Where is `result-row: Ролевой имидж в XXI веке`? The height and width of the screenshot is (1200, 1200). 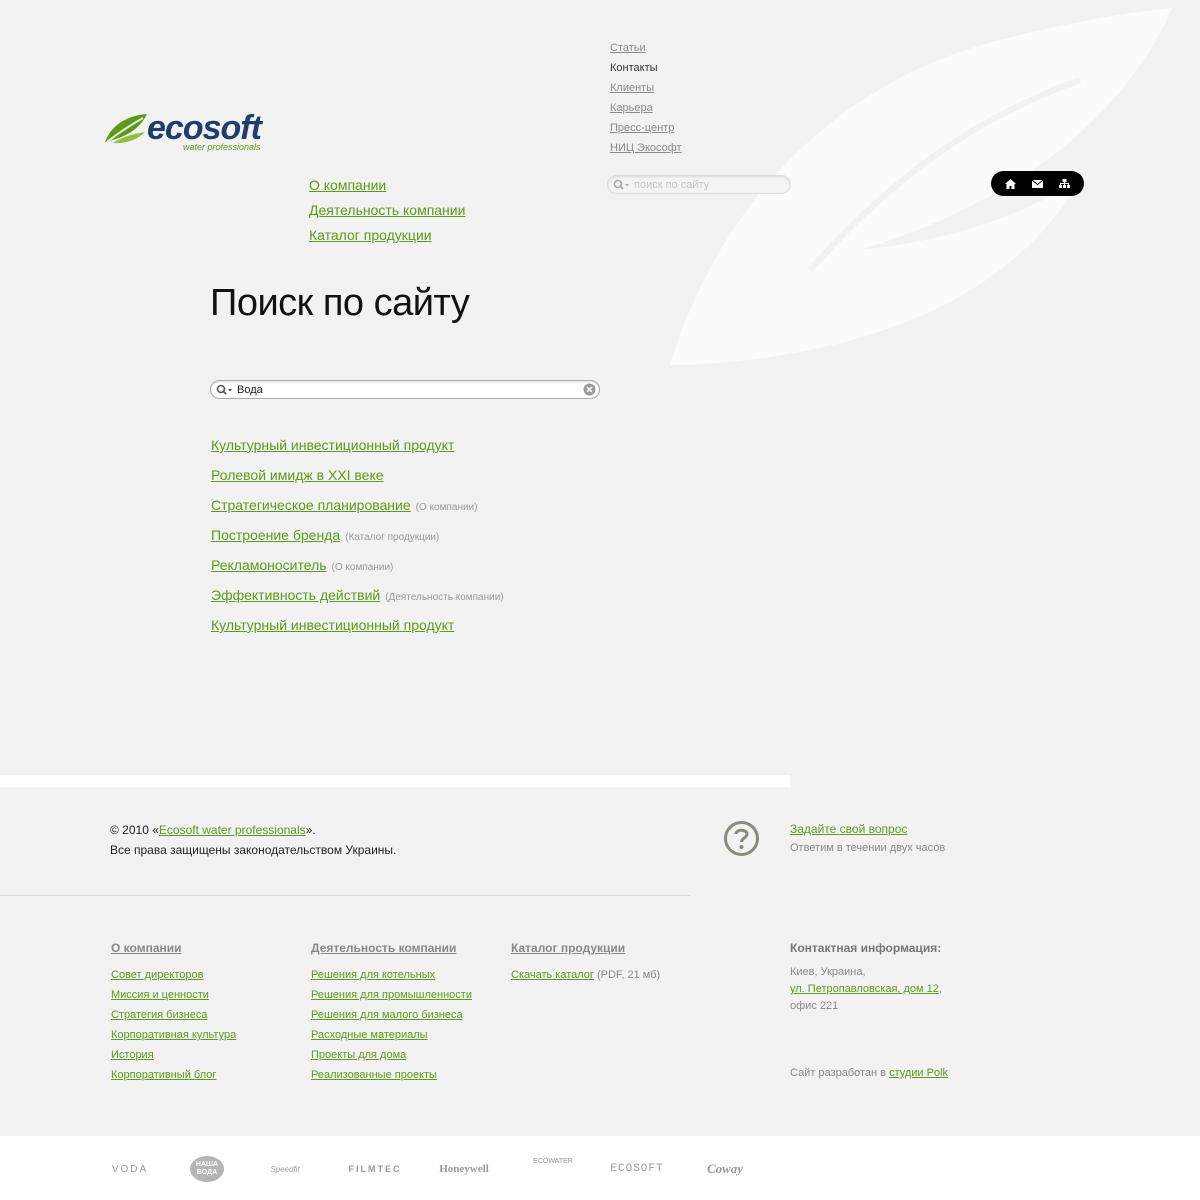 result-row: Ролевой имидж в XXI веке is located at coordinates (357, 479).